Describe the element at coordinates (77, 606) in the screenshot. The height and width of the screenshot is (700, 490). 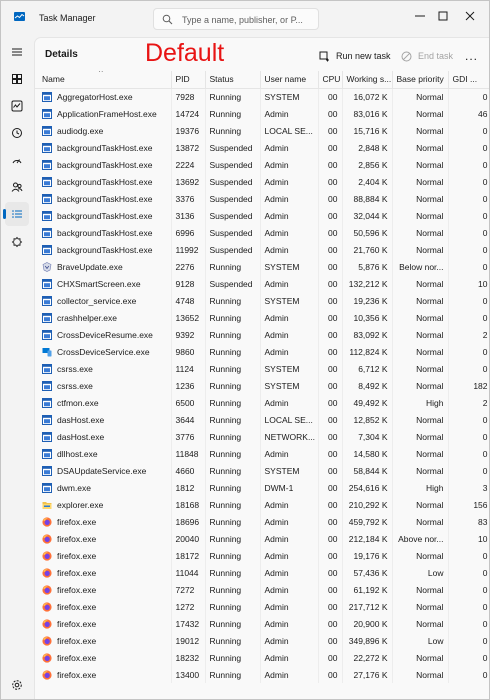
I see `process-name-label: firefox.exe` at that location.